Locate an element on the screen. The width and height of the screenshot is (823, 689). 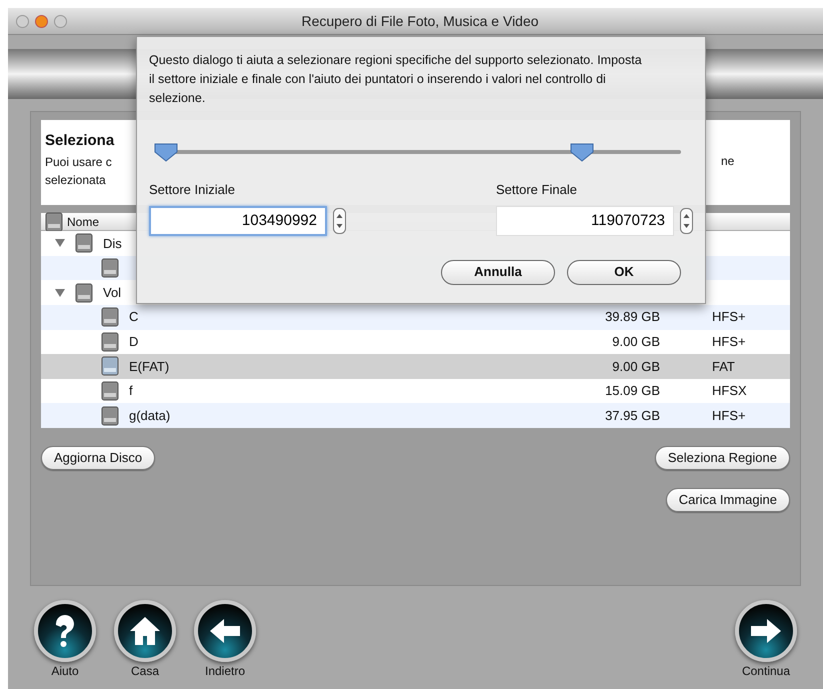
panel-text: selezionata is located at coordinates (75, 180).